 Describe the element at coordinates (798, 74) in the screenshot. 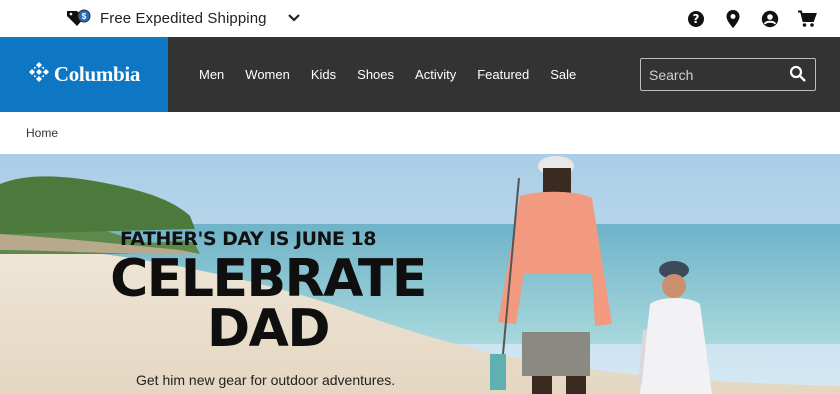

I see `search-icon` at that location.